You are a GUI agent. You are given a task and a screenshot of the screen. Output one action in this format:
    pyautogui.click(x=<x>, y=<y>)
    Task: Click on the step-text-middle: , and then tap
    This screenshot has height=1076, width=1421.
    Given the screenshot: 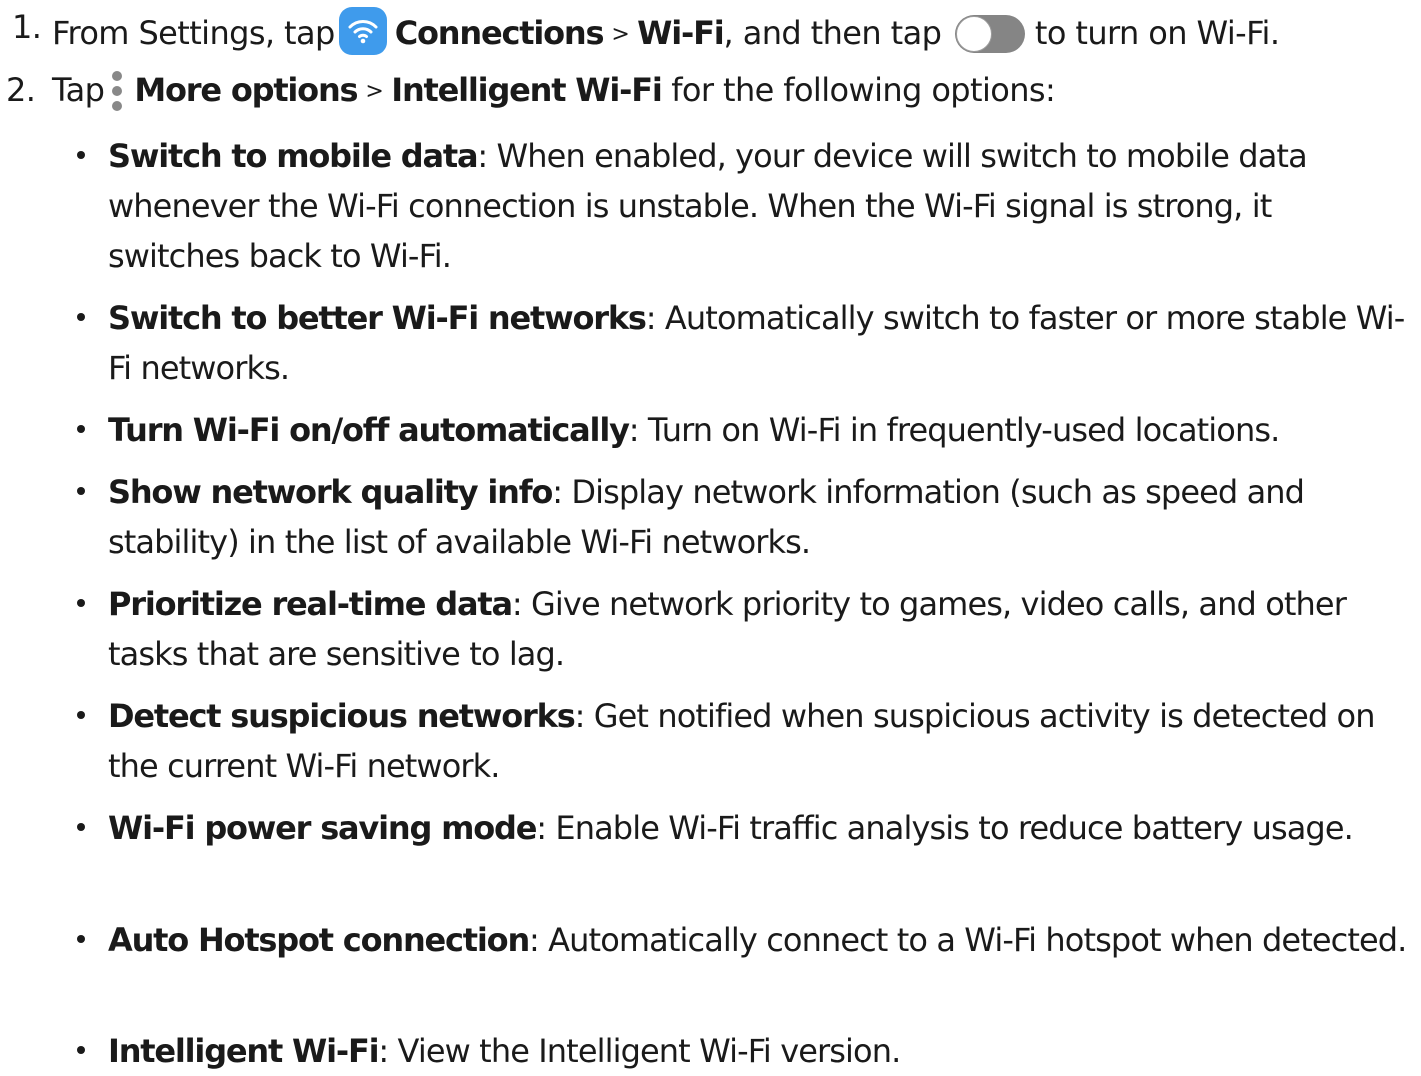 What is the action you would take?
    pyautogui.click(x=832, y=33)
    